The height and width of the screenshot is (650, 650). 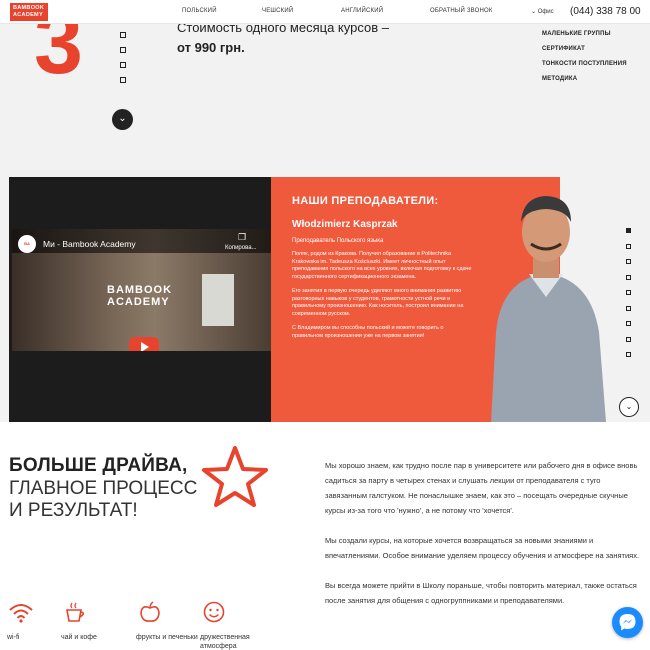 I want to click on side-menu-item-certificate: СЕРТИФИКАТ, so click(x=584, y=49).